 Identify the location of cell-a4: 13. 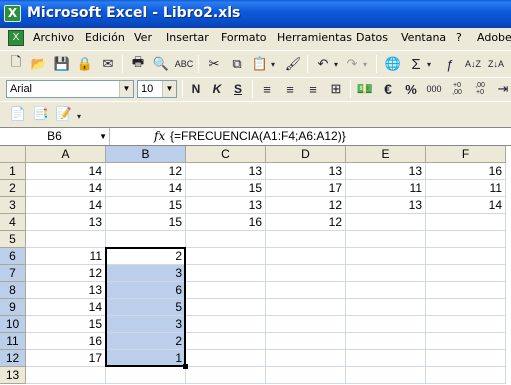
(66, 222).